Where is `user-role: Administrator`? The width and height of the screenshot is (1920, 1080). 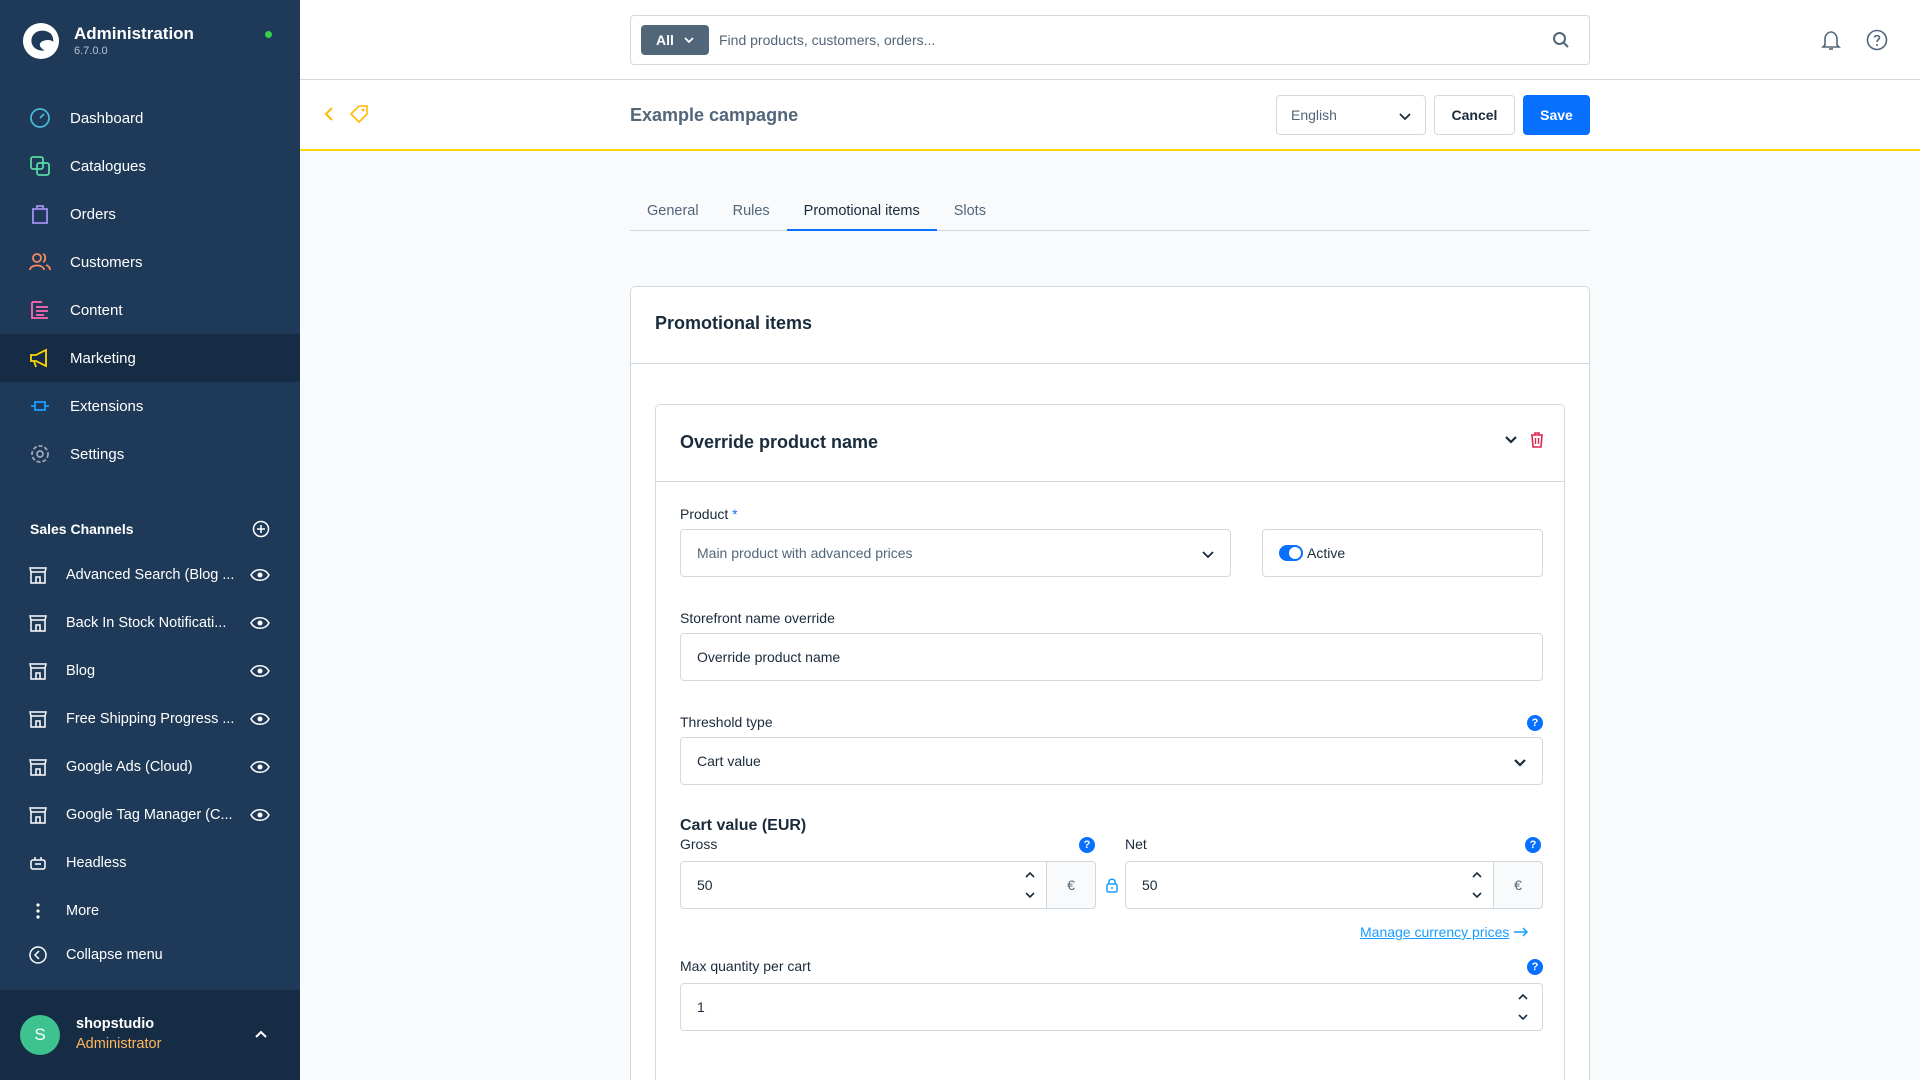
user-role: Administrator is located at coordinates (119, 1044).